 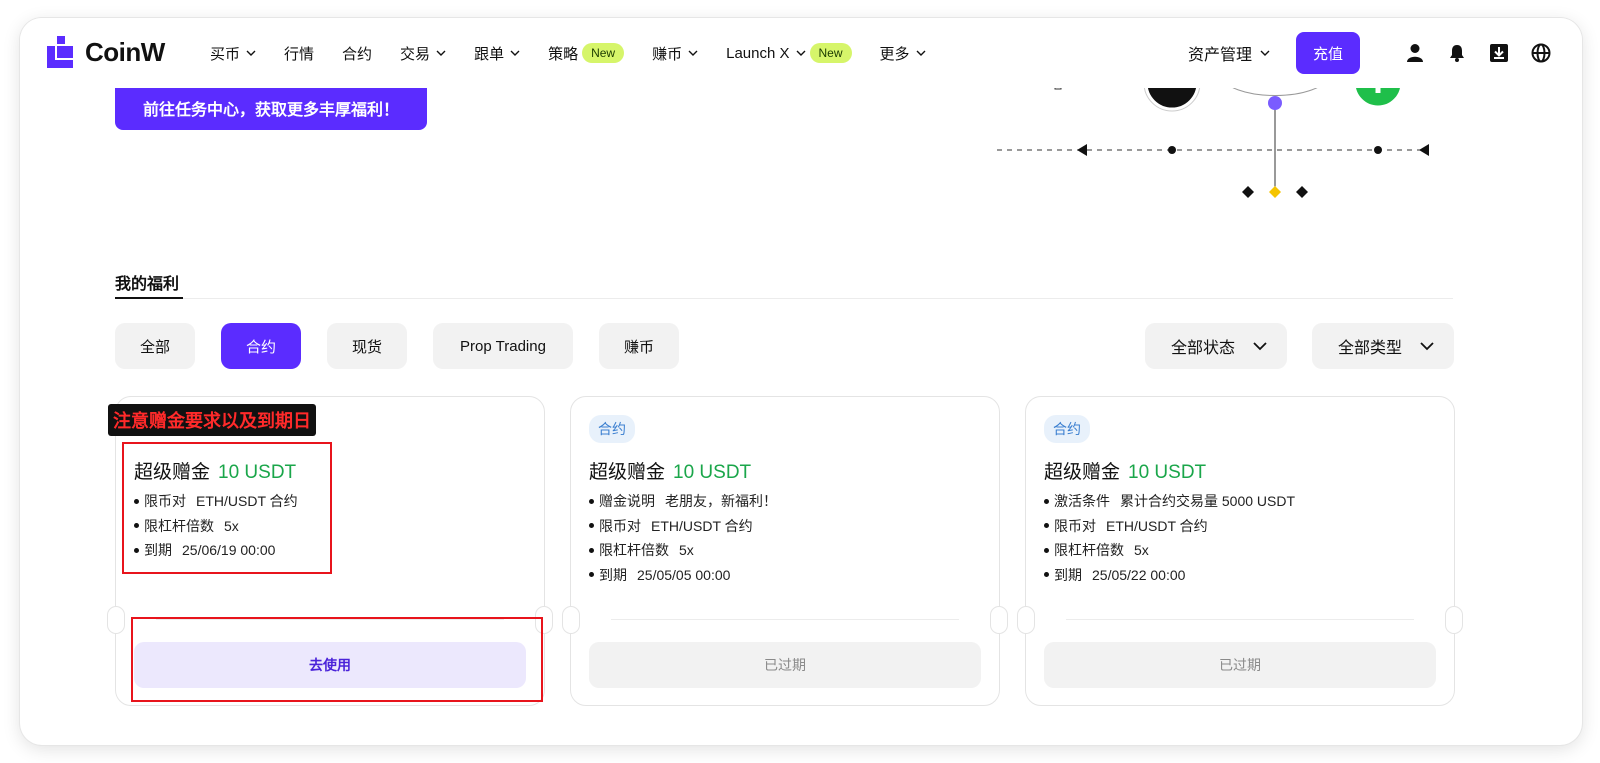 I want to click on annotation-box-conditions, so click(x=227, y=508).